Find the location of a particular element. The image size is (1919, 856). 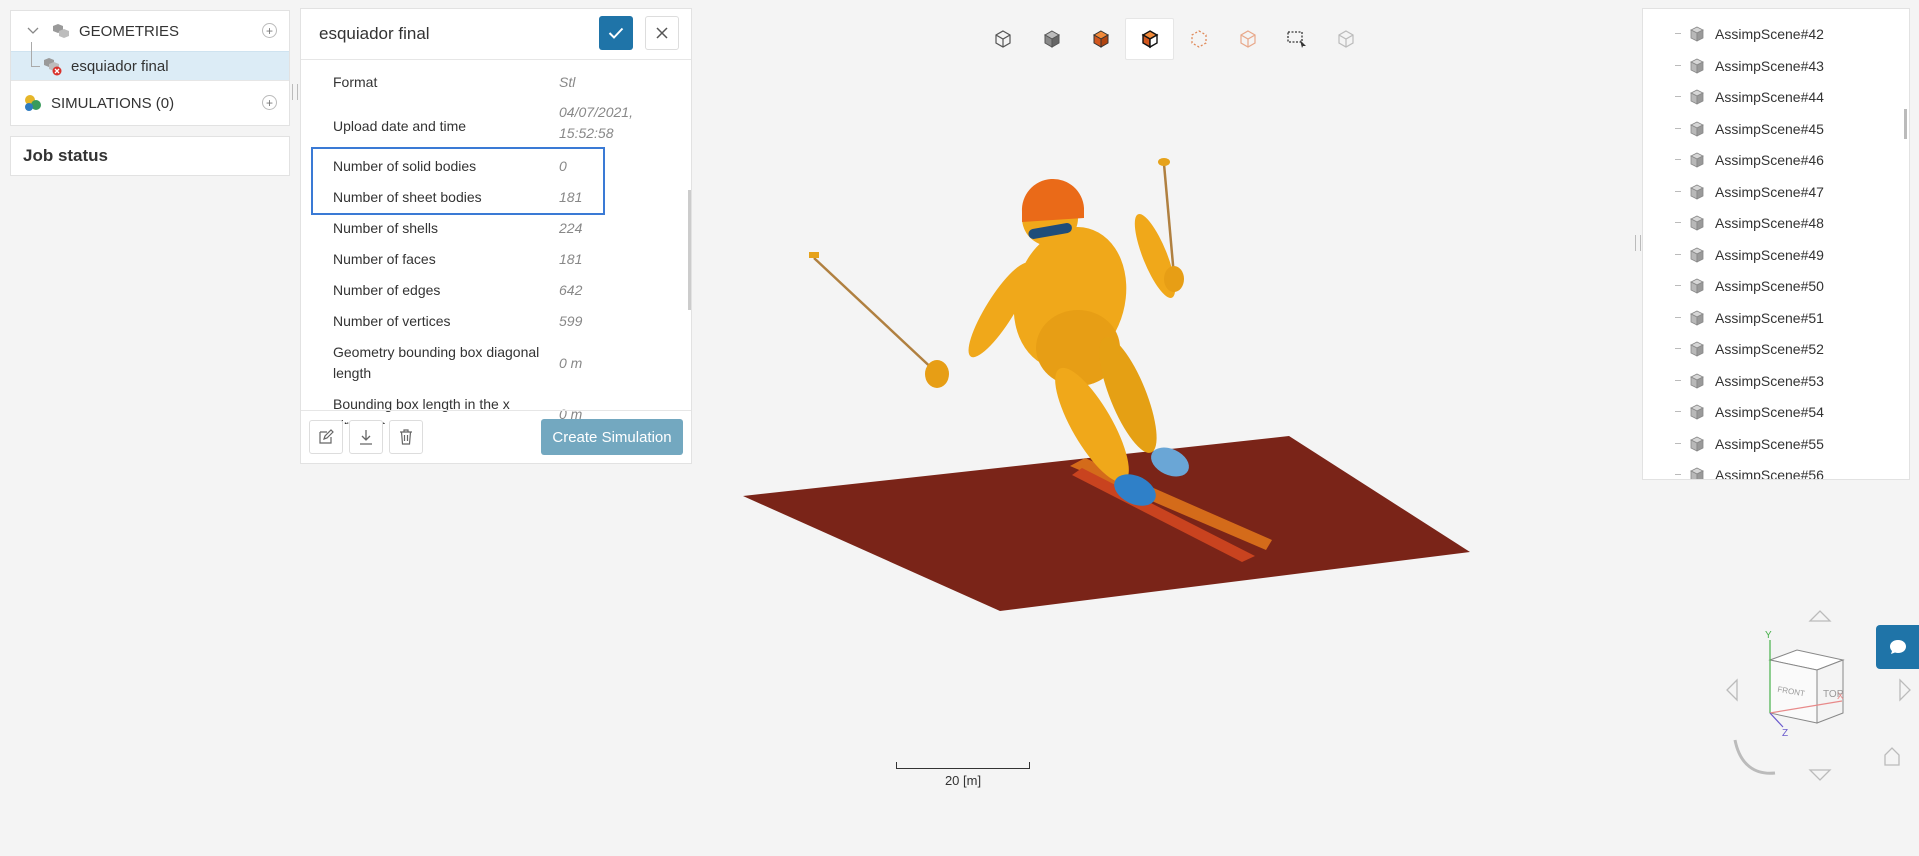

property-key: Number of edges is located at coordinates (387, 290).